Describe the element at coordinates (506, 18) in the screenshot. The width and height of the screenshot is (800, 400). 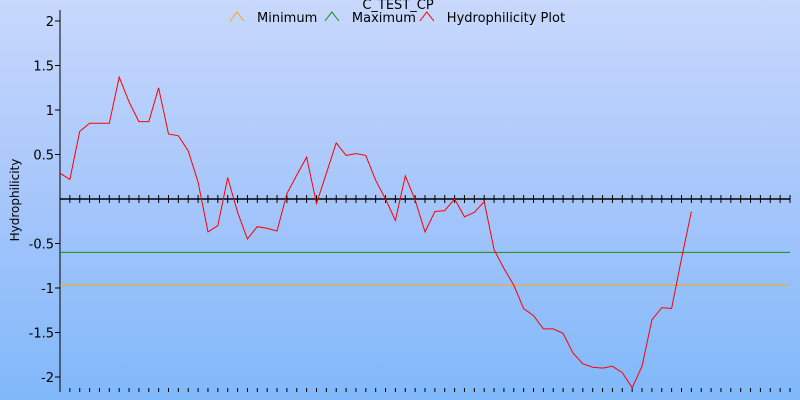
I see `legend-label: Hydrophilicity Plot` at that location.